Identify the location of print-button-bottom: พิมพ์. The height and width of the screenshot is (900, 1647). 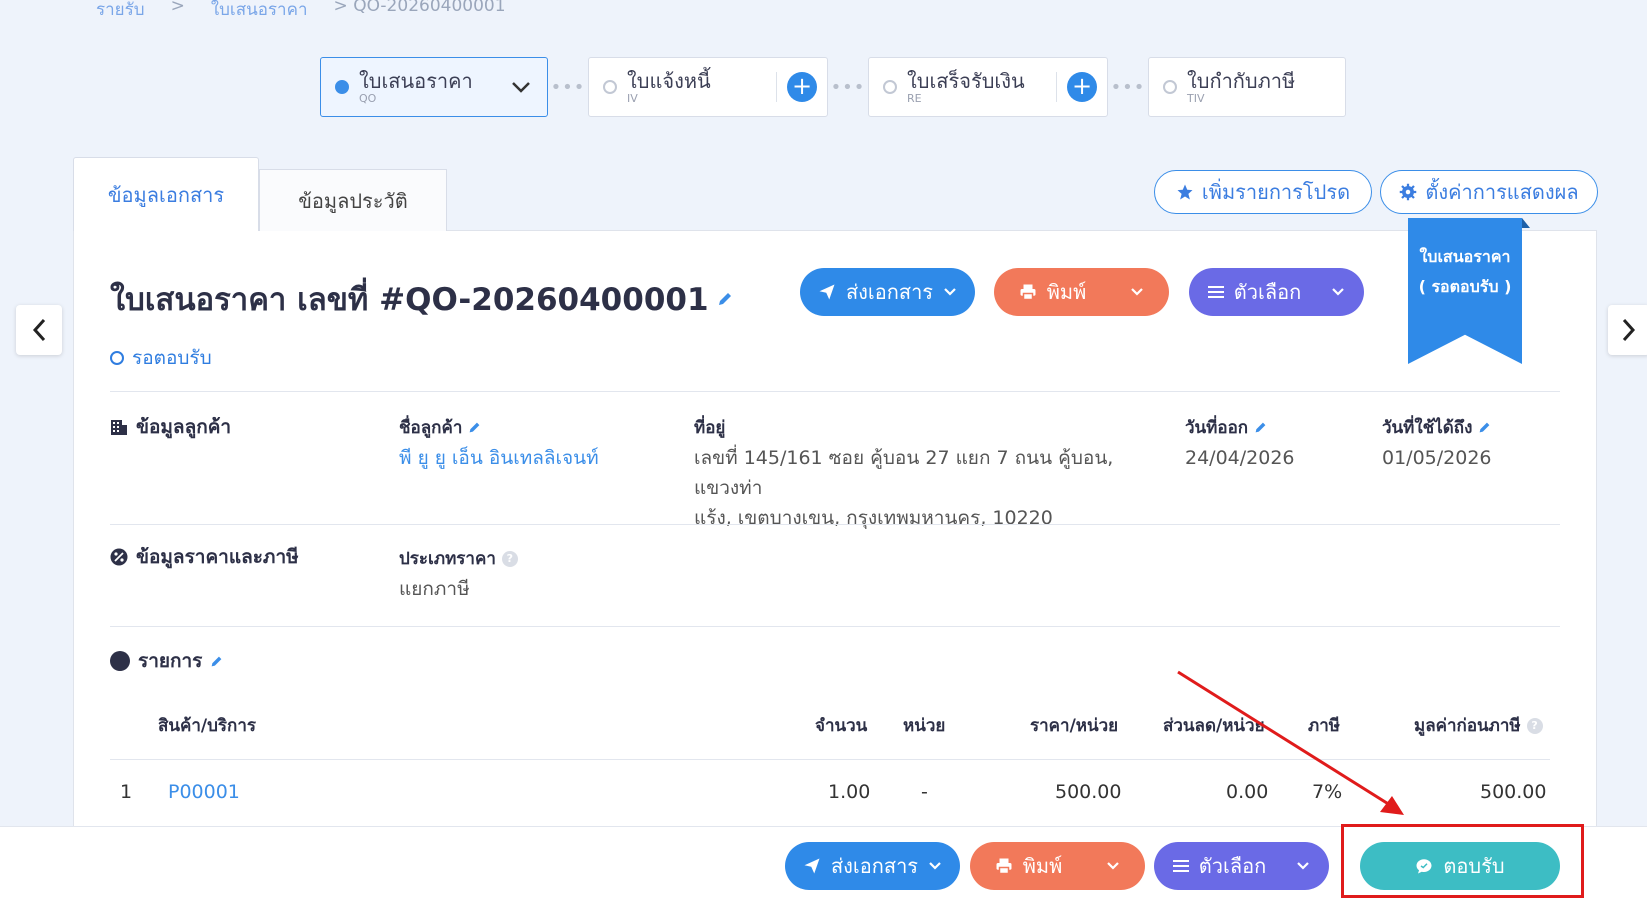
(1057, 866).